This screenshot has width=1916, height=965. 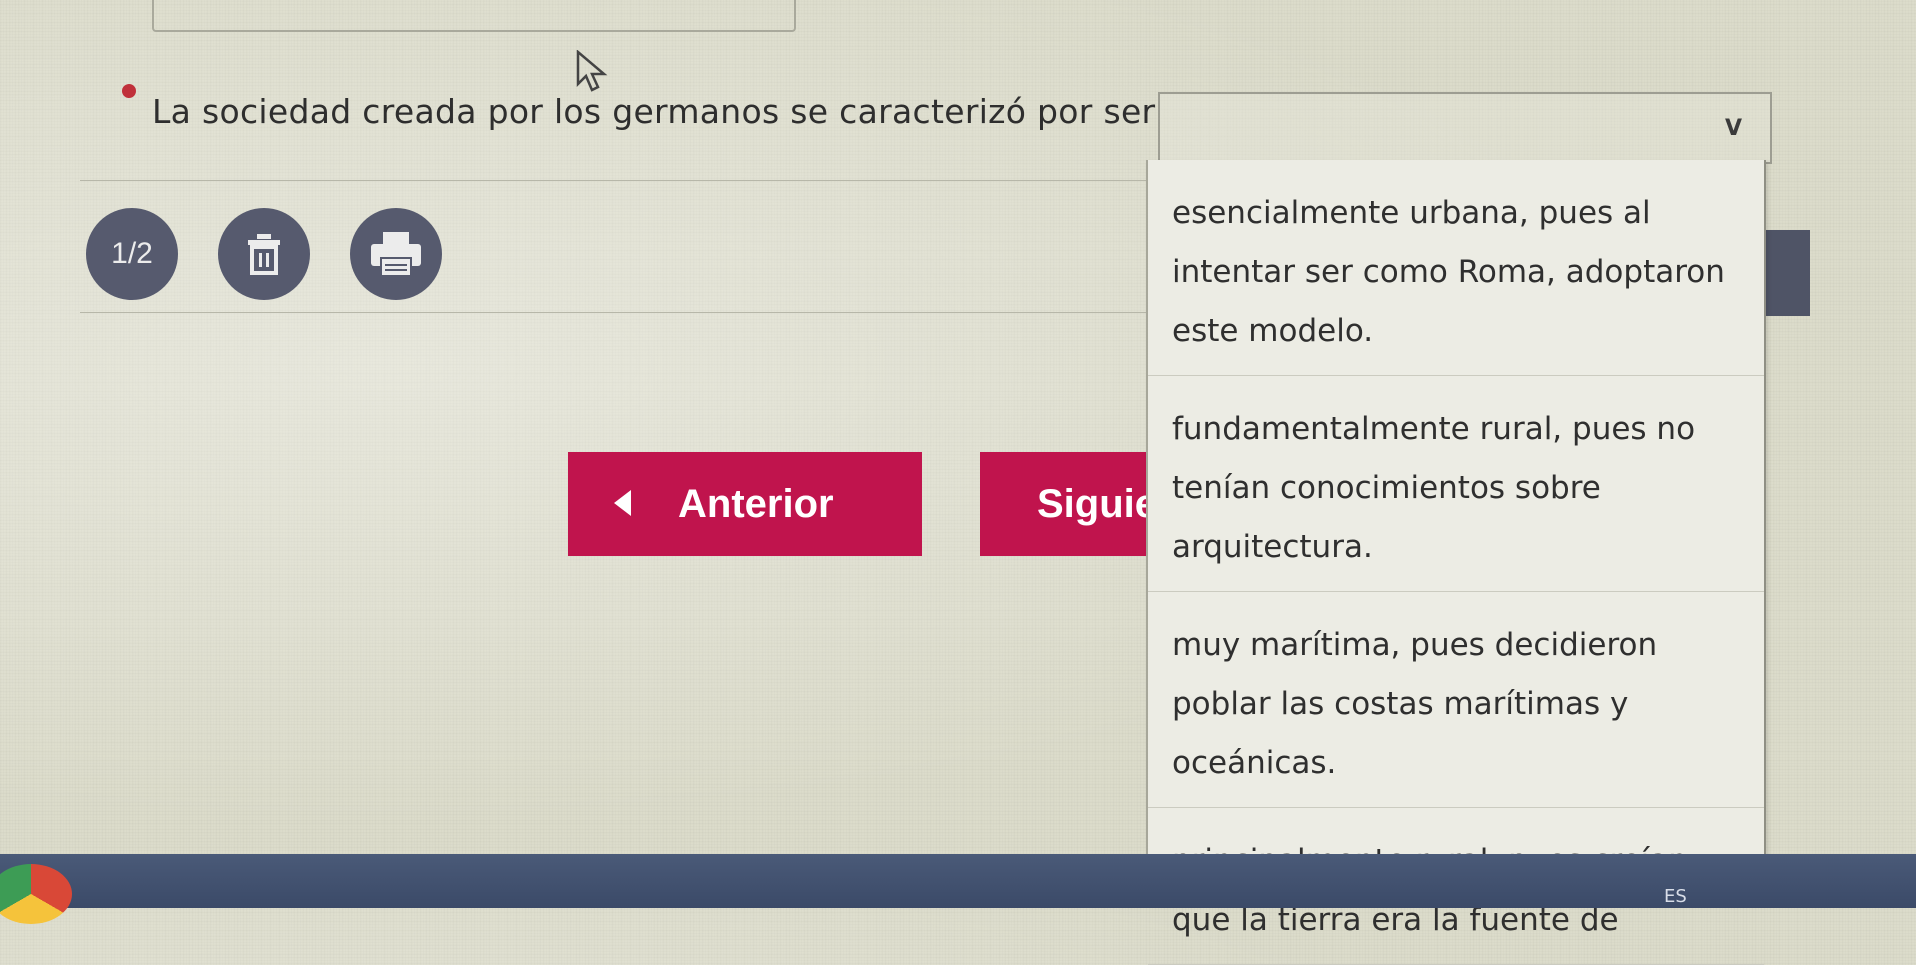 I want to click on delete-button, so click(x=264, y=254).